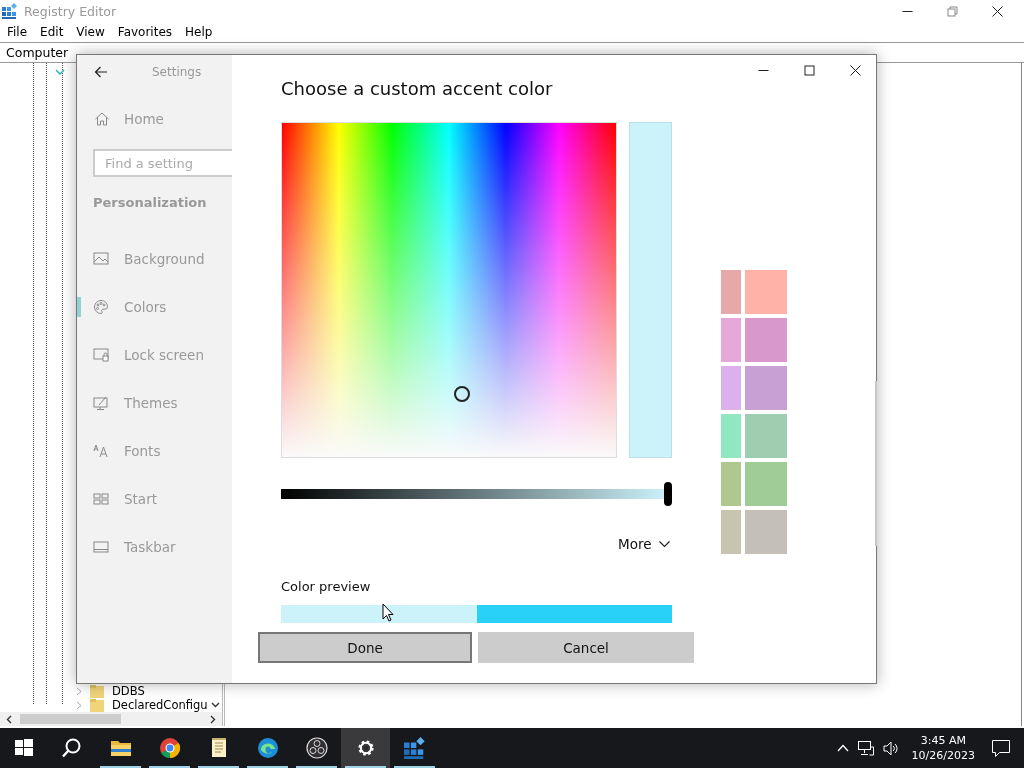  Describe the element at coordinates (943, 755) in the screenshot. I see `clock-date: 10/26/2023` at that location.